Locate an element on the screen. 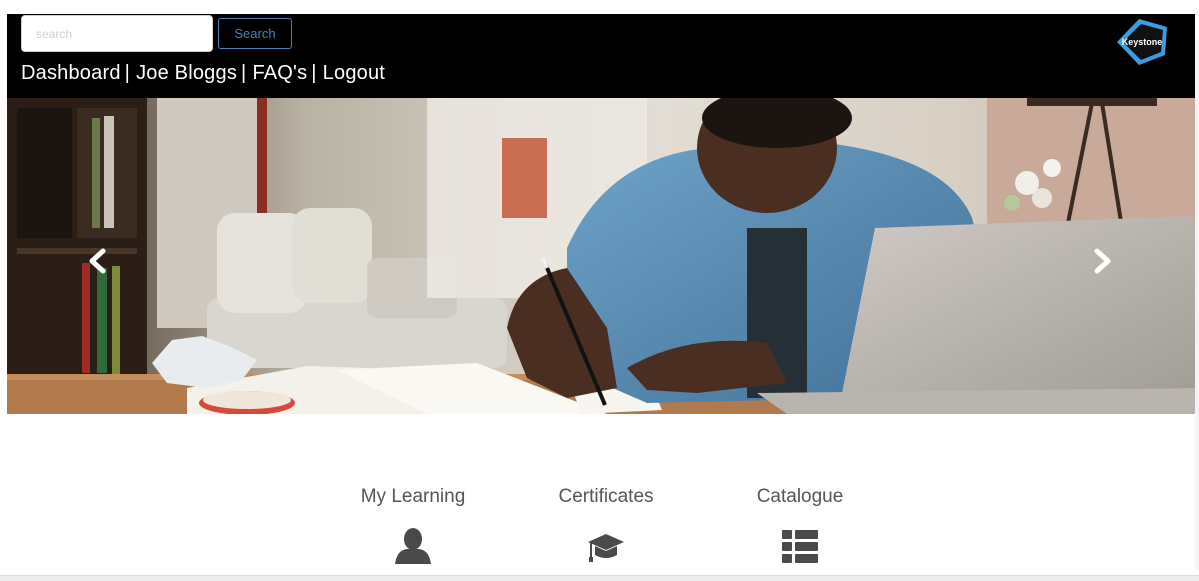 This screenshot has width=1199, height=581. carousel-next-button is located at coordinates (1102, 261).